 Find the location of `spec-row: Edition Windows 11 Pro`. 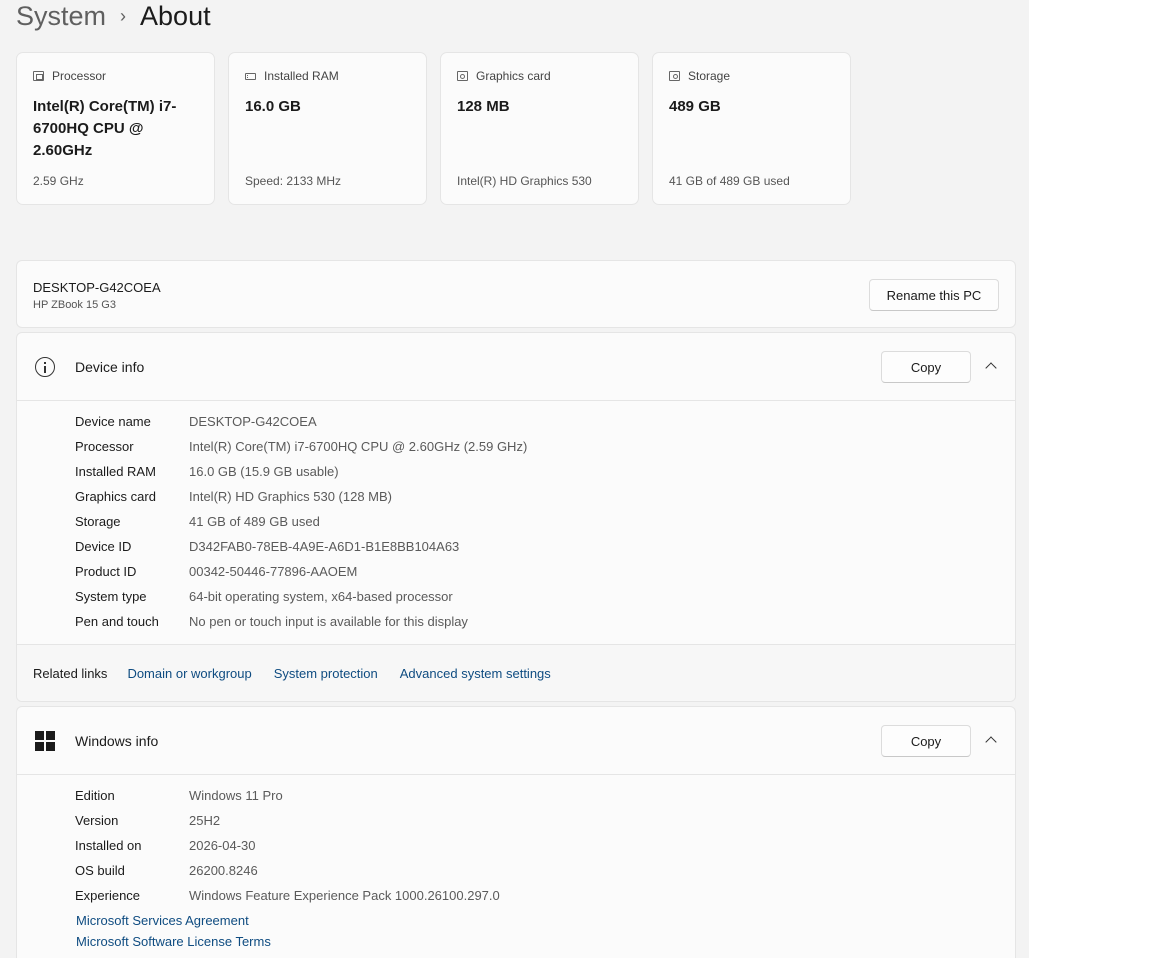

spec-row: Edition Windows 11 Pro is located at coordinates (545, 795).